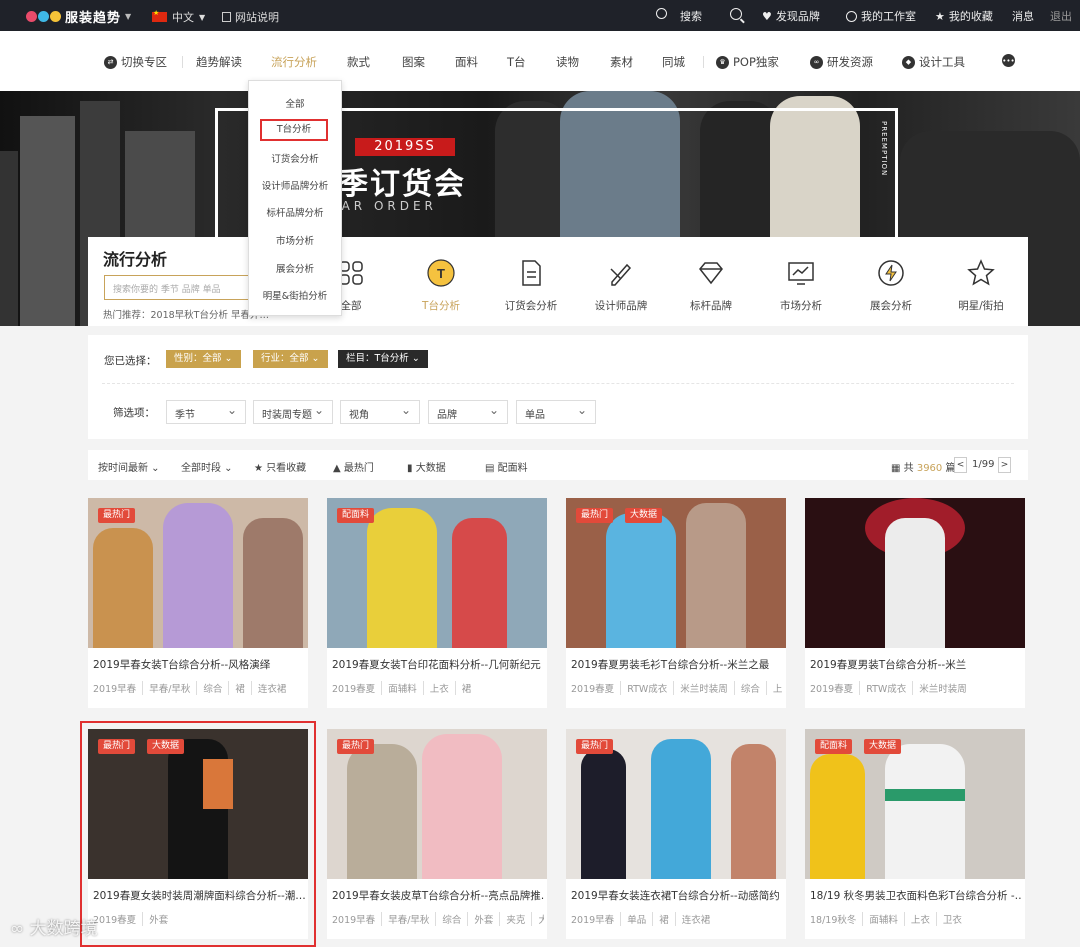 The height and width of the screenshot is (947, 1080). I want to click on sort-latest: 按时间最新 ⌄, so click(129, 466).